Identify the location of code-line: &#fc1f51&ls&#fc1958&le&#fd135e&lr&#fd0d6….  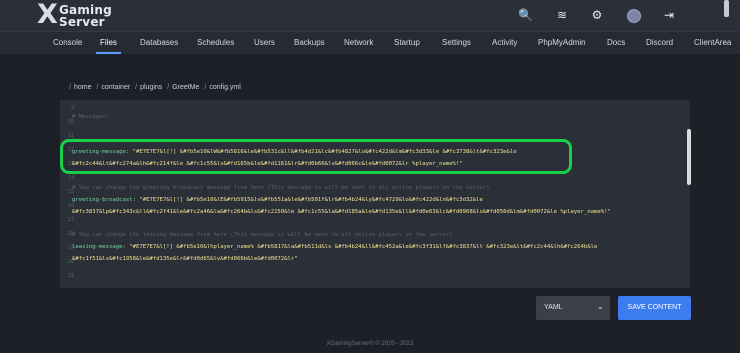
(185, 259).